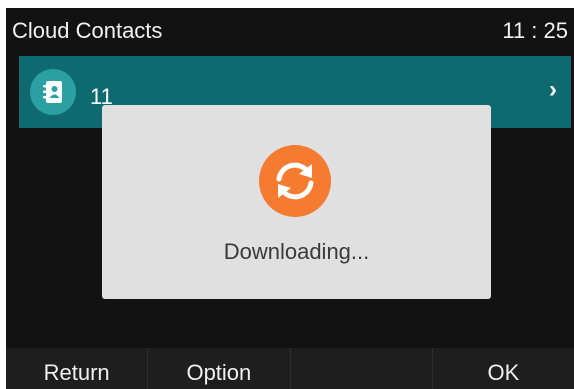  I want to click on option-softkey: Option, so click(219, 368).